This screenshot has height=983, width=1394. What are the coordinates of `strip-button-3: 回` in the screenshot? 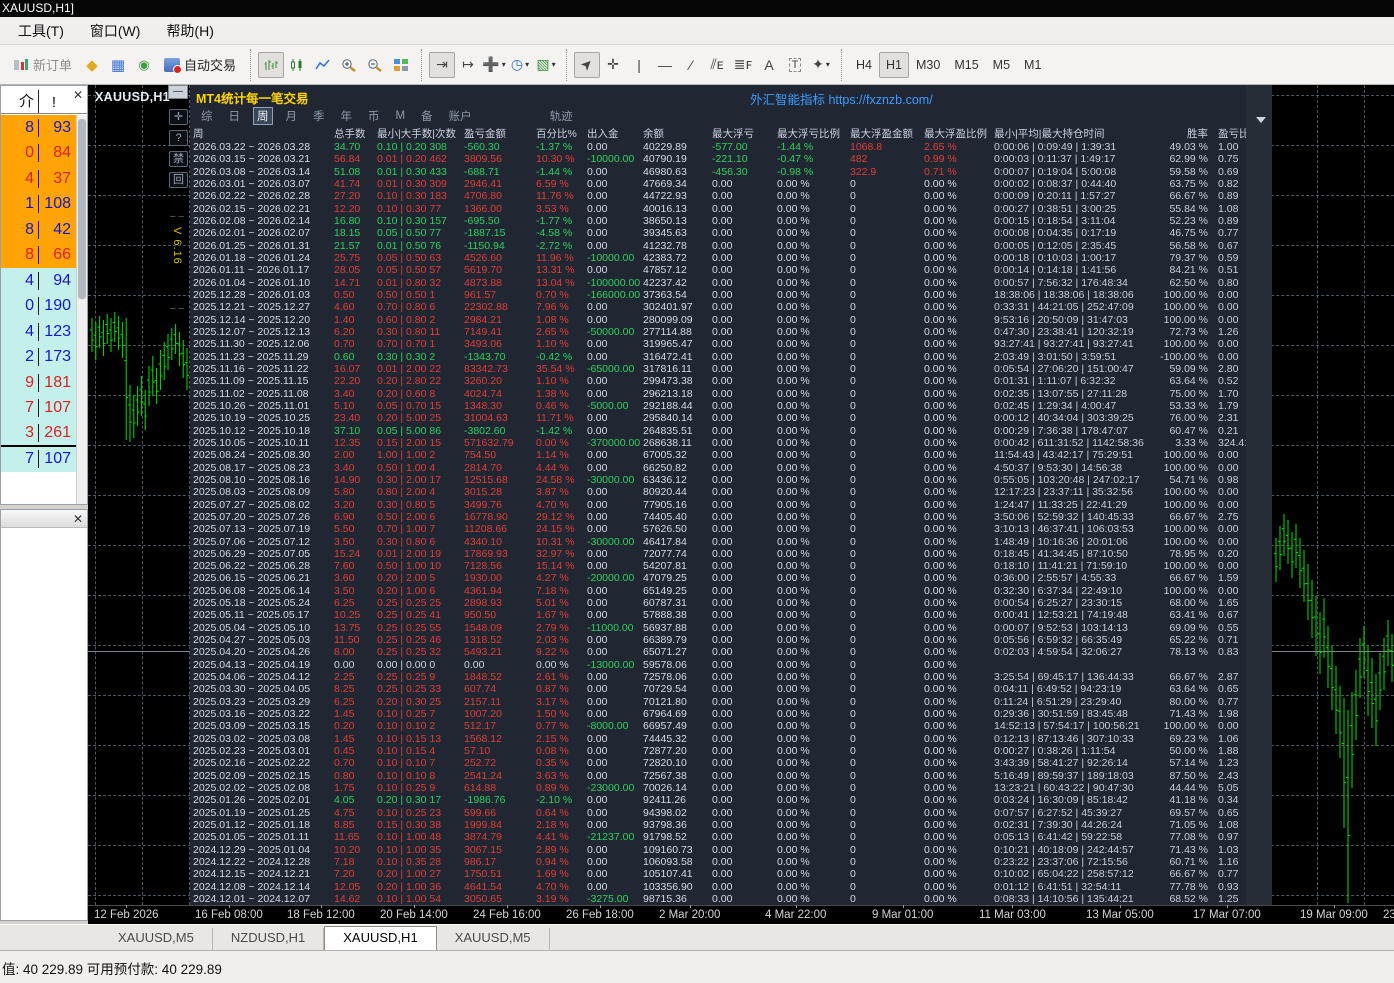 It's located at (178, 180).